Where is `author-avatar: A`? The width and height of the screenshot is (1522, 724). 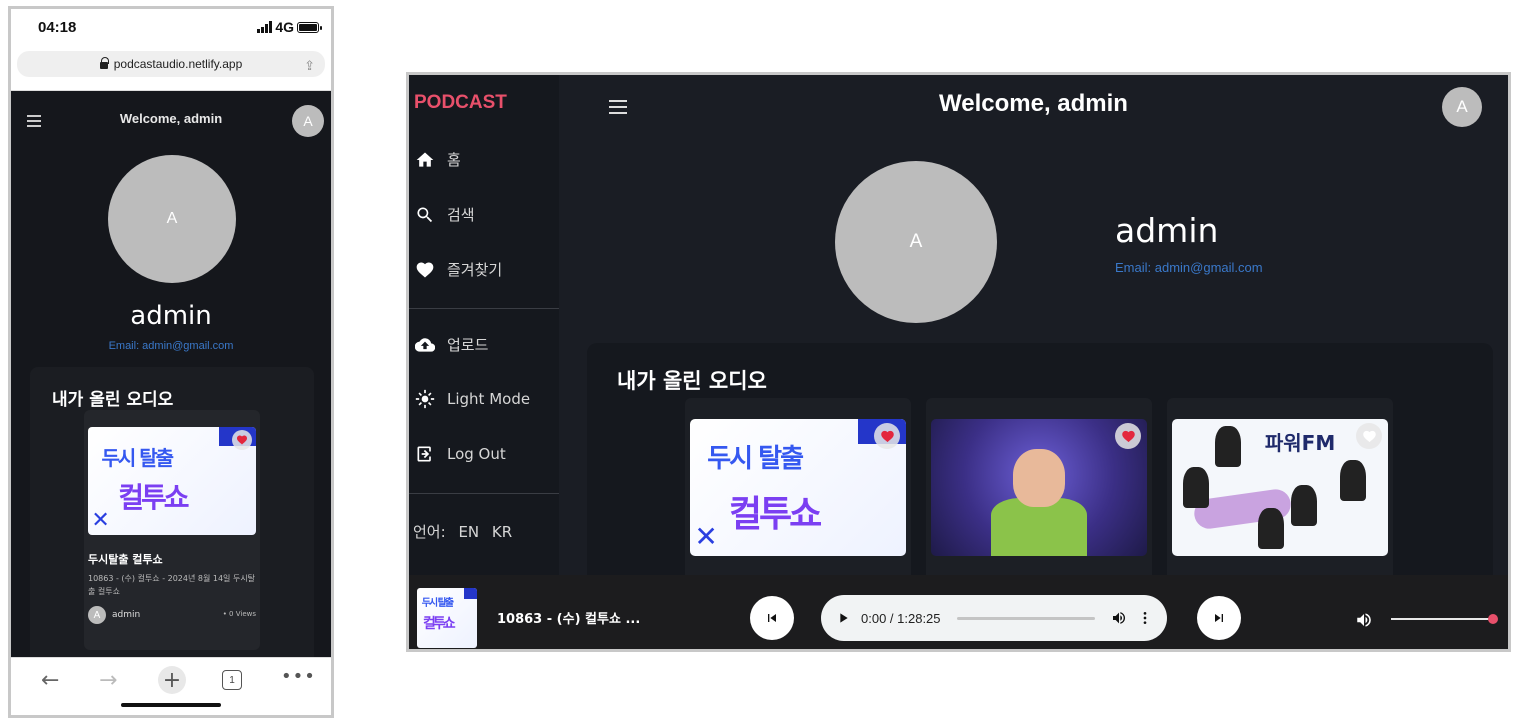
author-avatar: A is located at coordinates (97, 615).